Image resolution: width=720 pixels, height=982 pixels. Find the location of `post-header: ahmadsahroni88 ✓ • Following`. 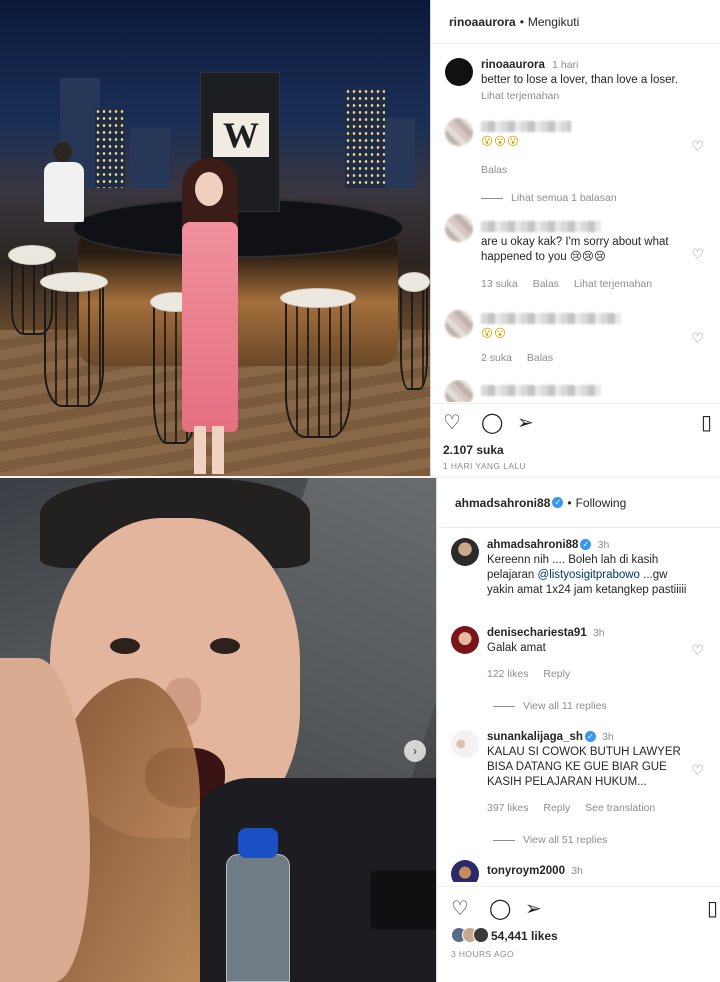

post-header: ahmadsahroni88 ✓ • Following is located at coordinates (578, 503).